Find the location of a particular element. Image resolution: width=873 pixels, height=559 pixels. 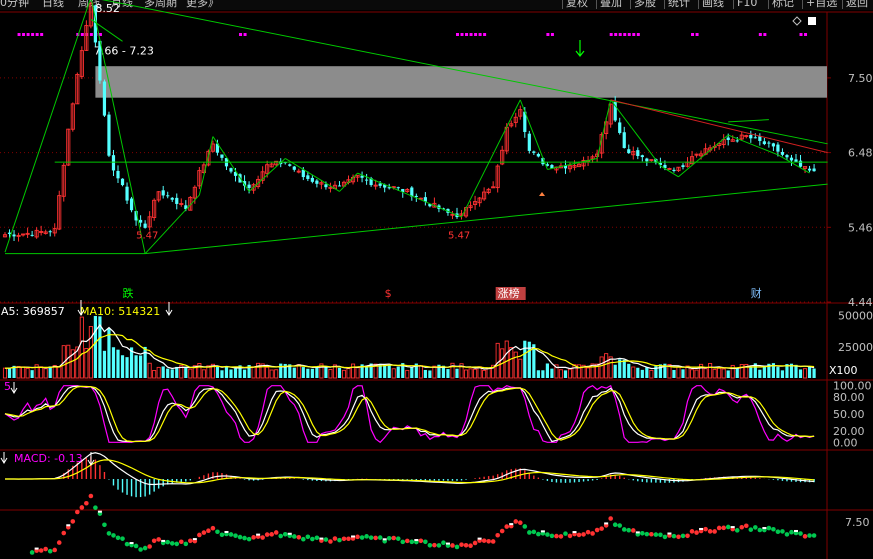

event-marker-finance: 财 is located at coordinates (756, 293).